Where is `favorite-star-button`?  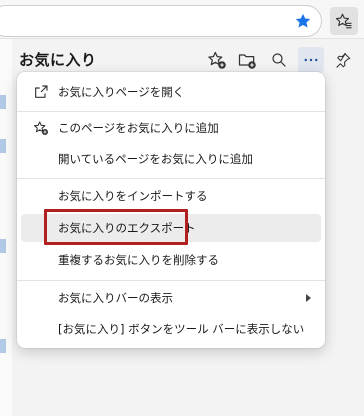
favorite-star-button is located at coordinates (303, 21).